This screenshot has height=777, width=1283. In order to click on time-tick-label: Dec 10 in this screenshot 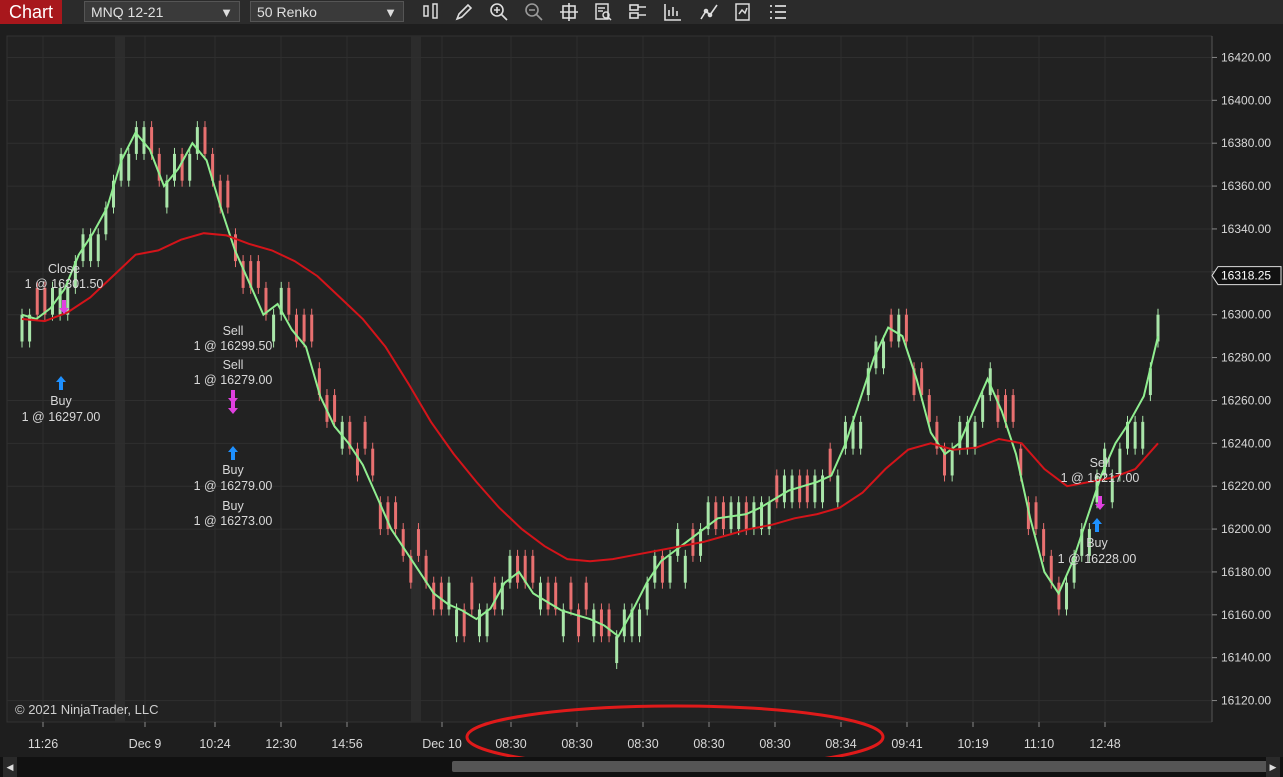, I will do `click(442, 744)`.